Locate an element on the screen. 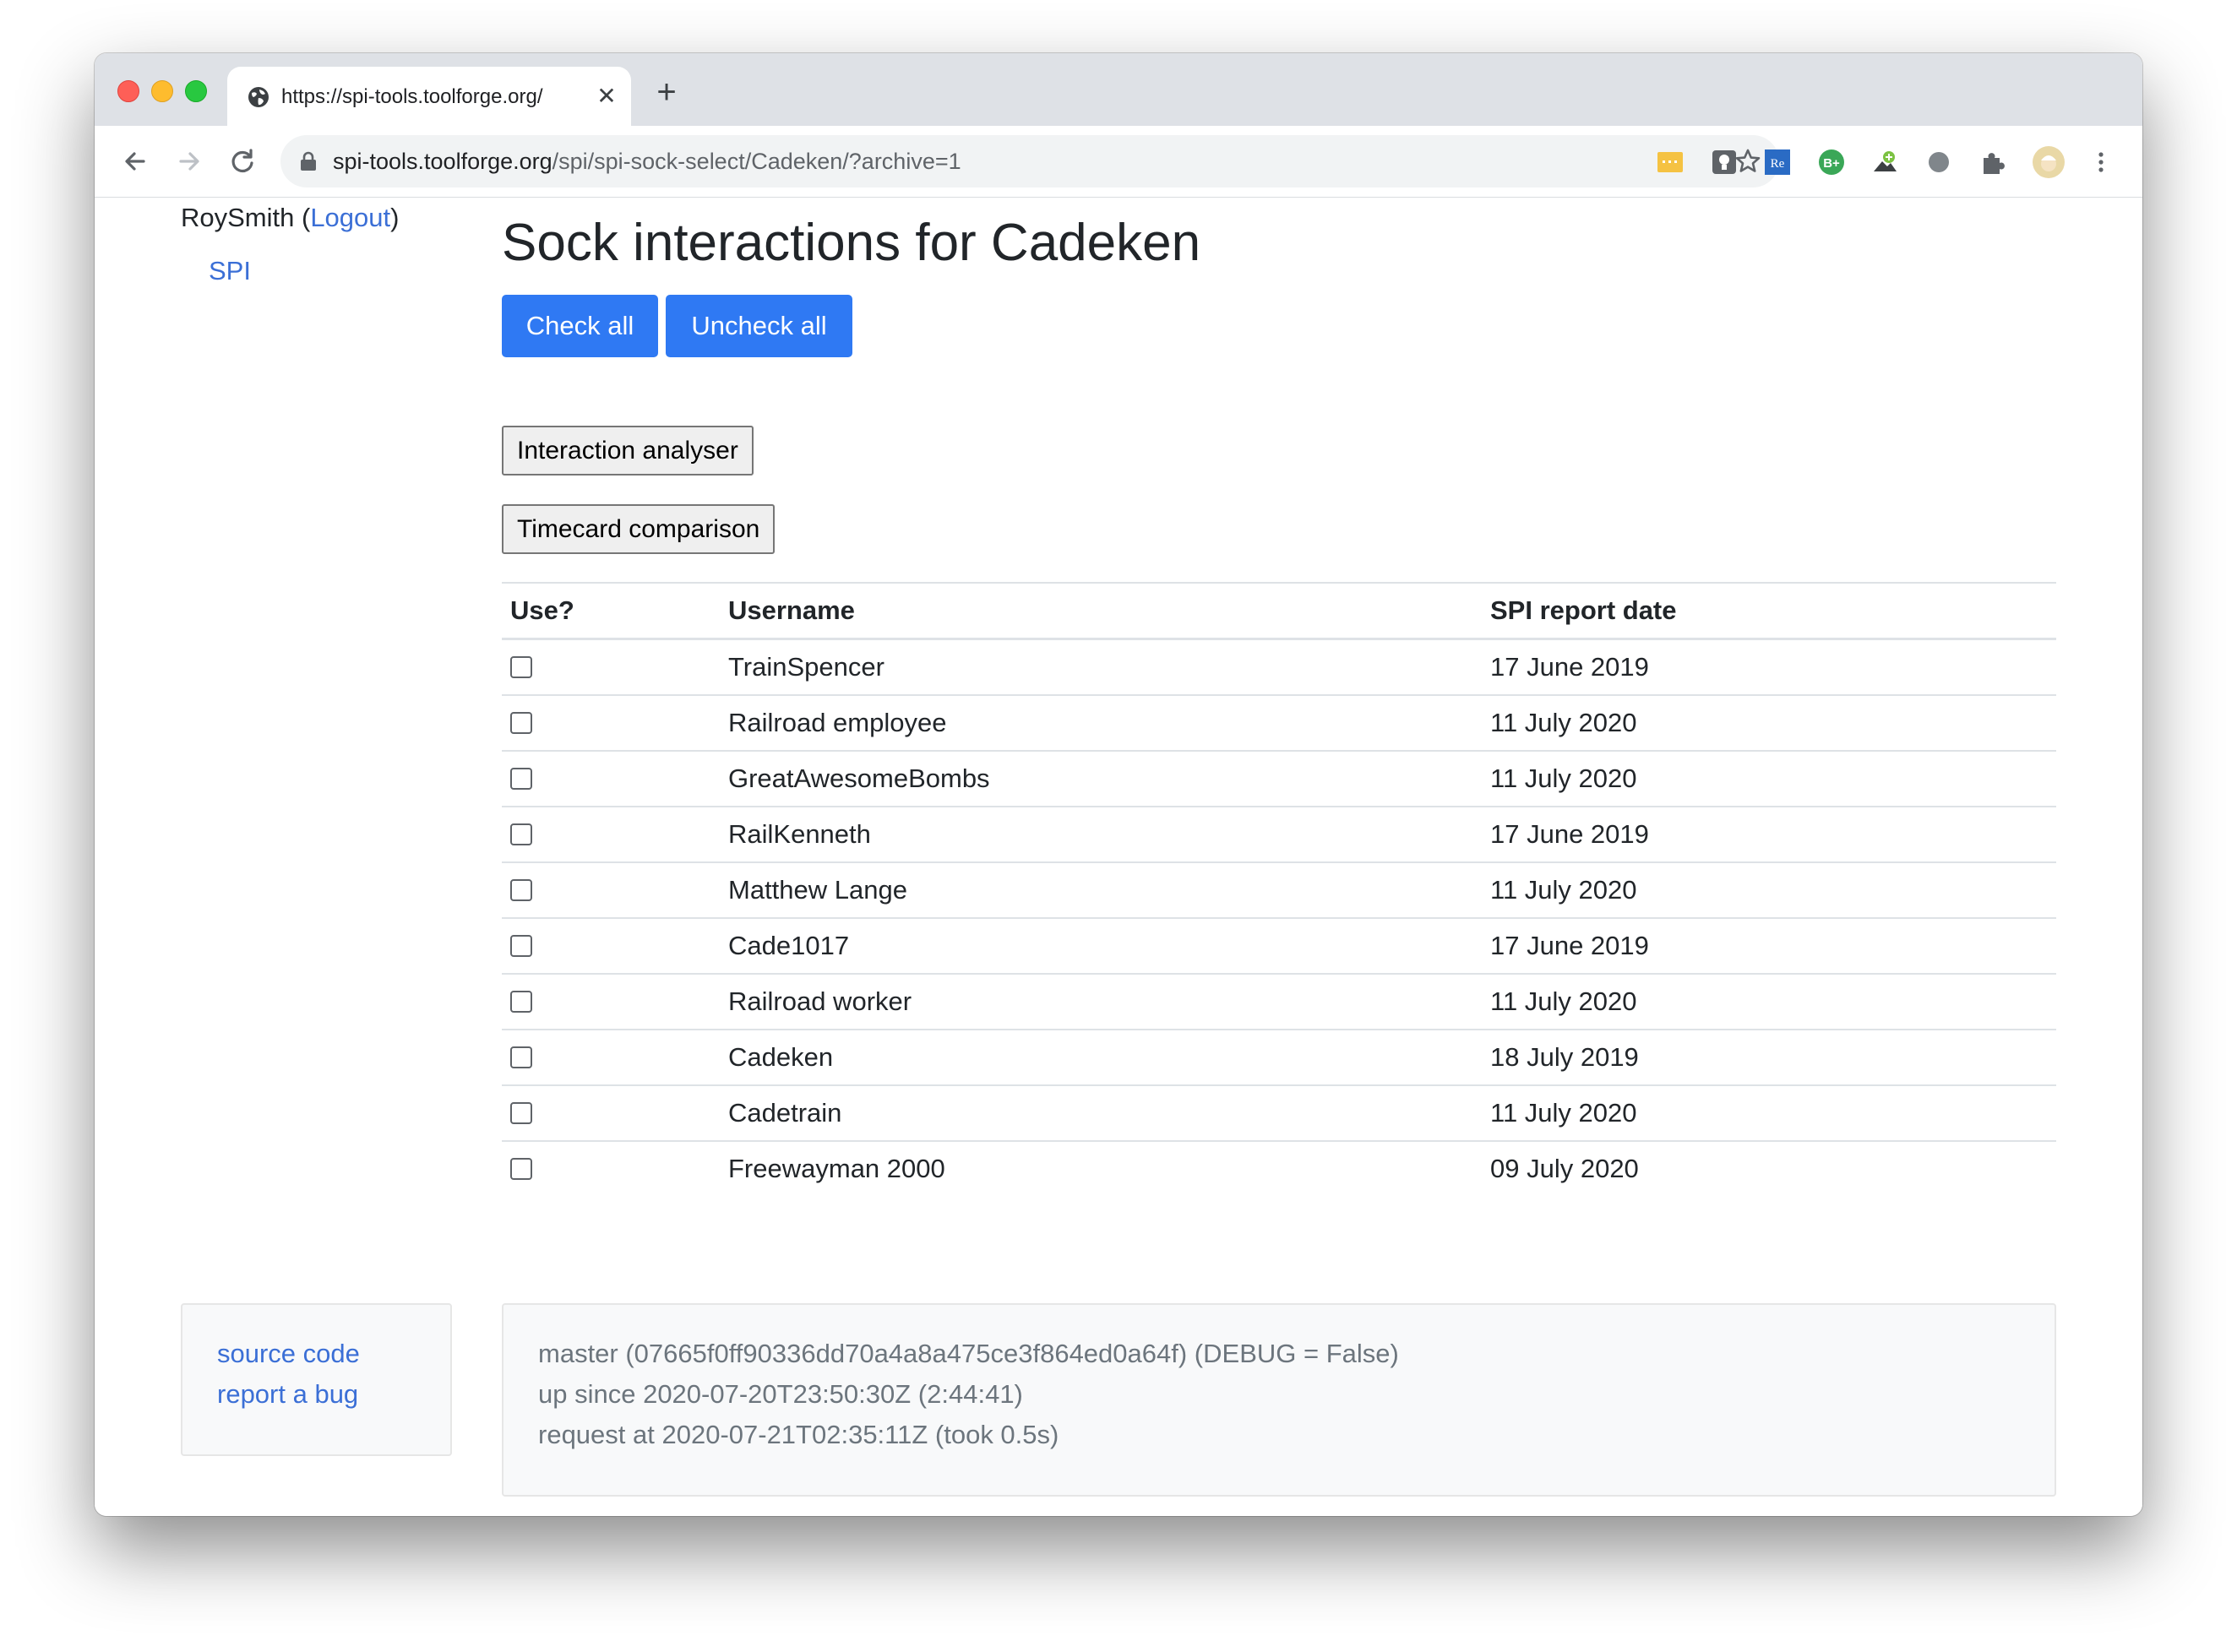 The image size is (2237, 1652). table-row: Freewayman 2000 09 July 2020 is located at coordinates (1279, 1168).